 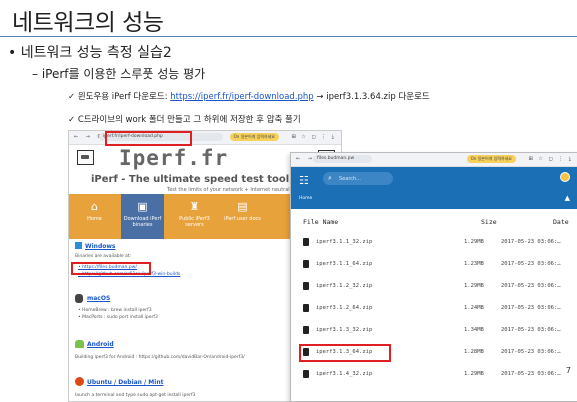 I want to click on browser-tool-icons-2: ⊞ ☆ ◻ ⋮ ⤓, so click(x=551, y=159).